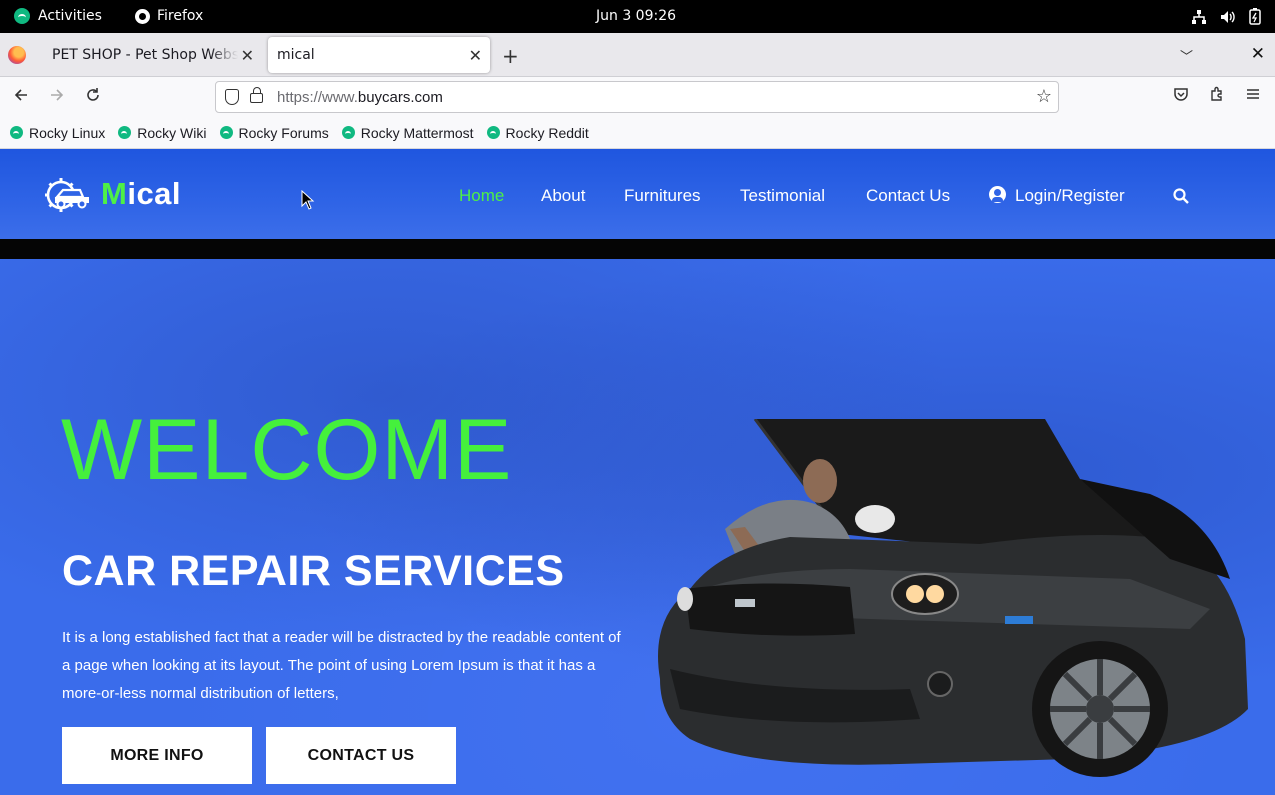 This screenshot has width=1275, height=795. Describe the element at coordinates (782, 196) in the screenshot. I see `nav-testimonial: Testimonial` at that location.